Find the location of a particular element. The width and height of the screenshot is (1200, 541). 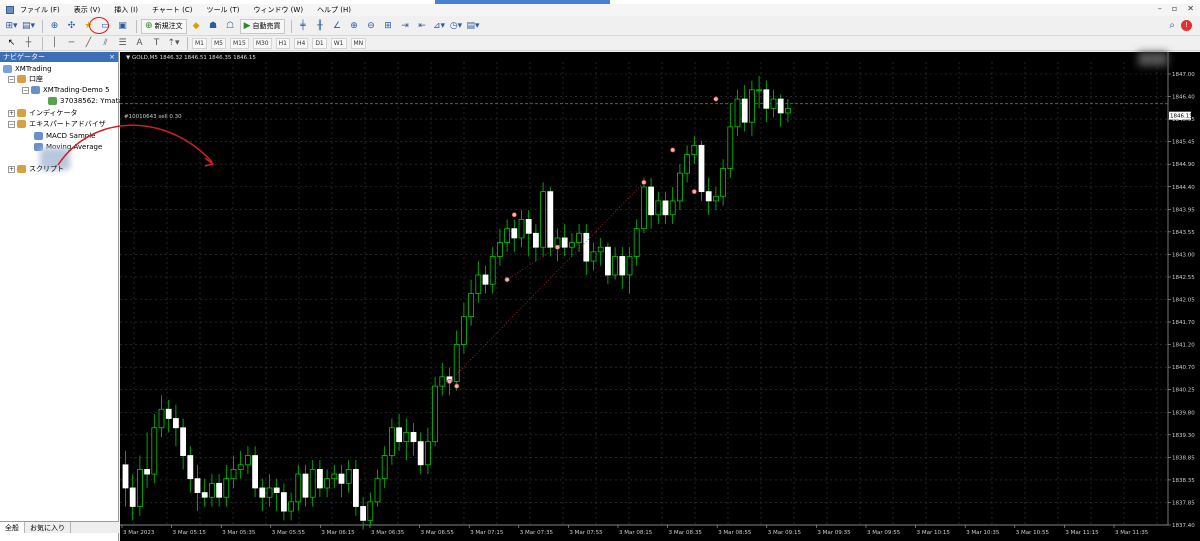

candlestick-icon: ╫ is located at coordinates (320, 26).